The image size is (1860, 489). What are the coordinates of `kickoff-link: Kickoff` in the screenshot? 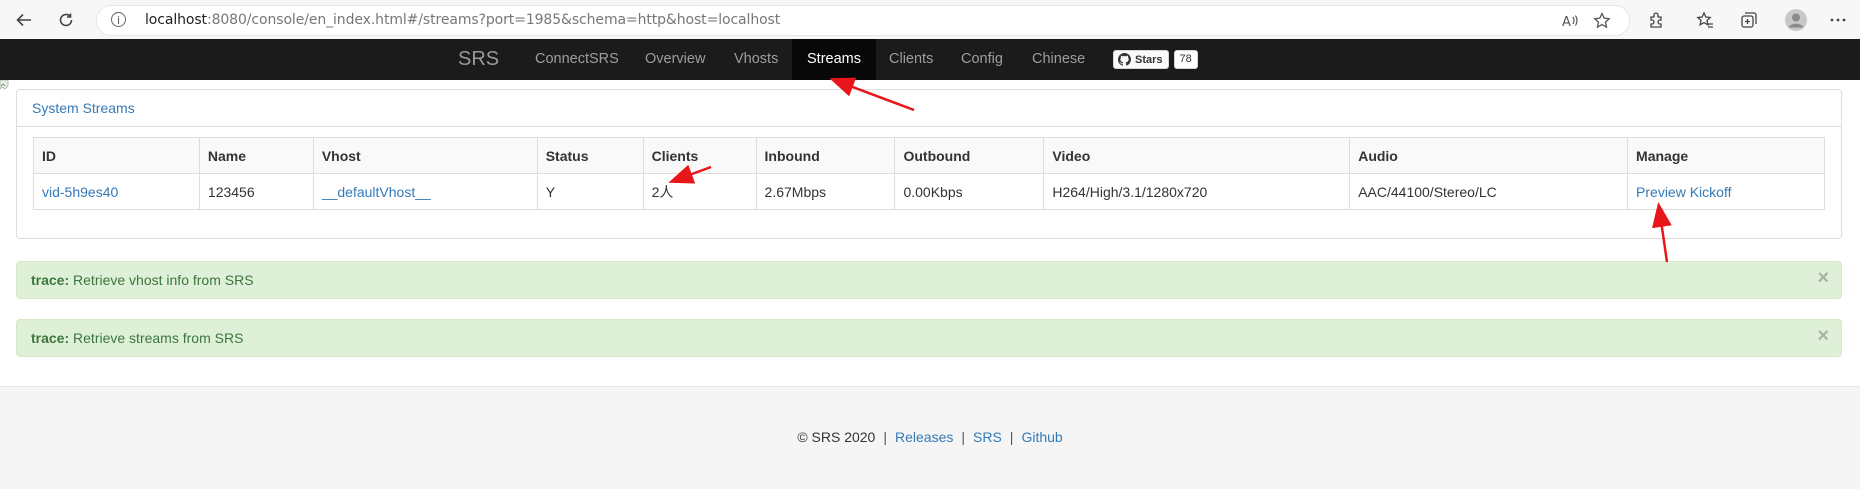 It's located at (1711, 192).